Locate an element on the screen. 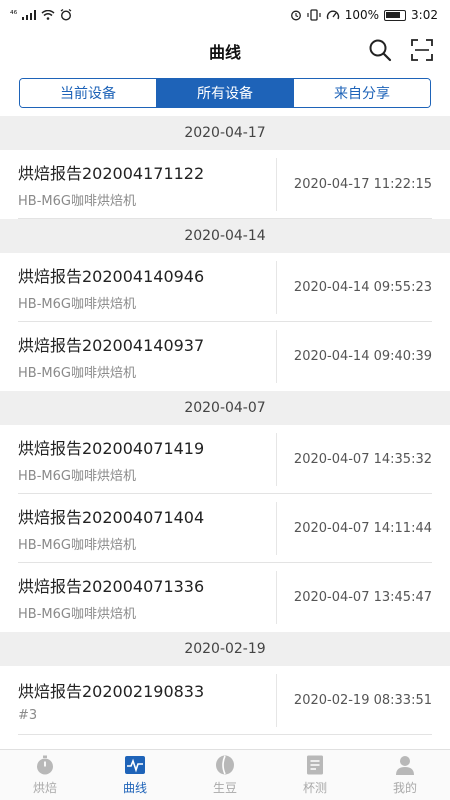 The height and width of the screenshot is (800, 450). date-header: 2020-04-17 is located at coordinates (225, 133).